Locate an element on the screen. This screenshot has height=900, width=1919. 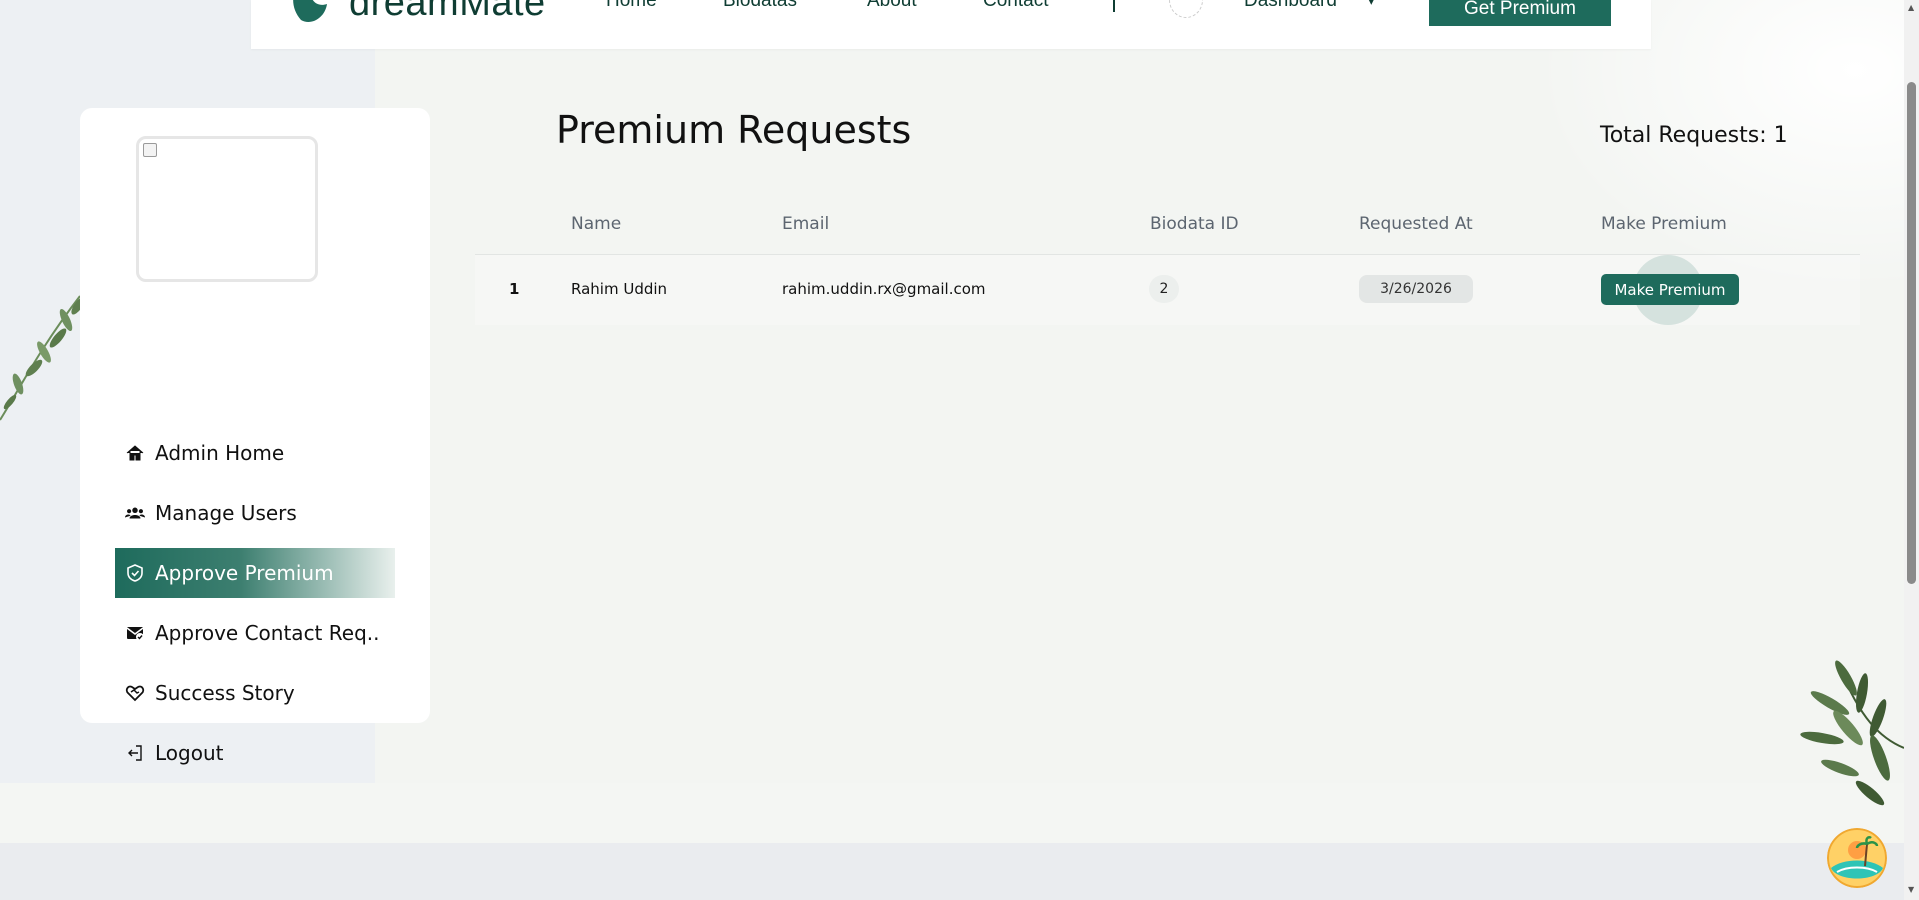
vertical-scrollbar: ▲ ▼ is located at coordinates (1911, 450).